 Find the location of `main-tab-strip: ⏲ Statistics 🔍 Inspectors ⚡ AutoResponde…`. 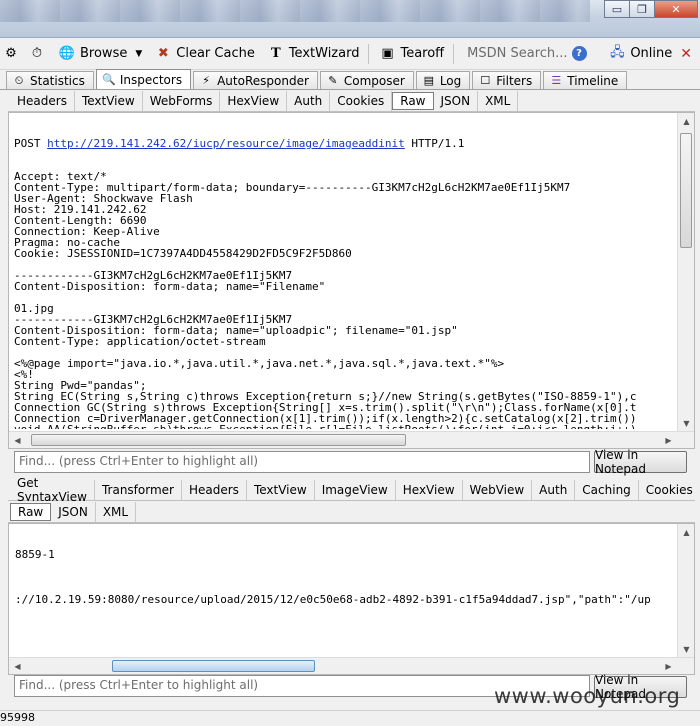

main-tab-strip: ⏲ Statistics 🔍 Inspectors ⚡ AutoResponde… is located at coordinates (350, 79).